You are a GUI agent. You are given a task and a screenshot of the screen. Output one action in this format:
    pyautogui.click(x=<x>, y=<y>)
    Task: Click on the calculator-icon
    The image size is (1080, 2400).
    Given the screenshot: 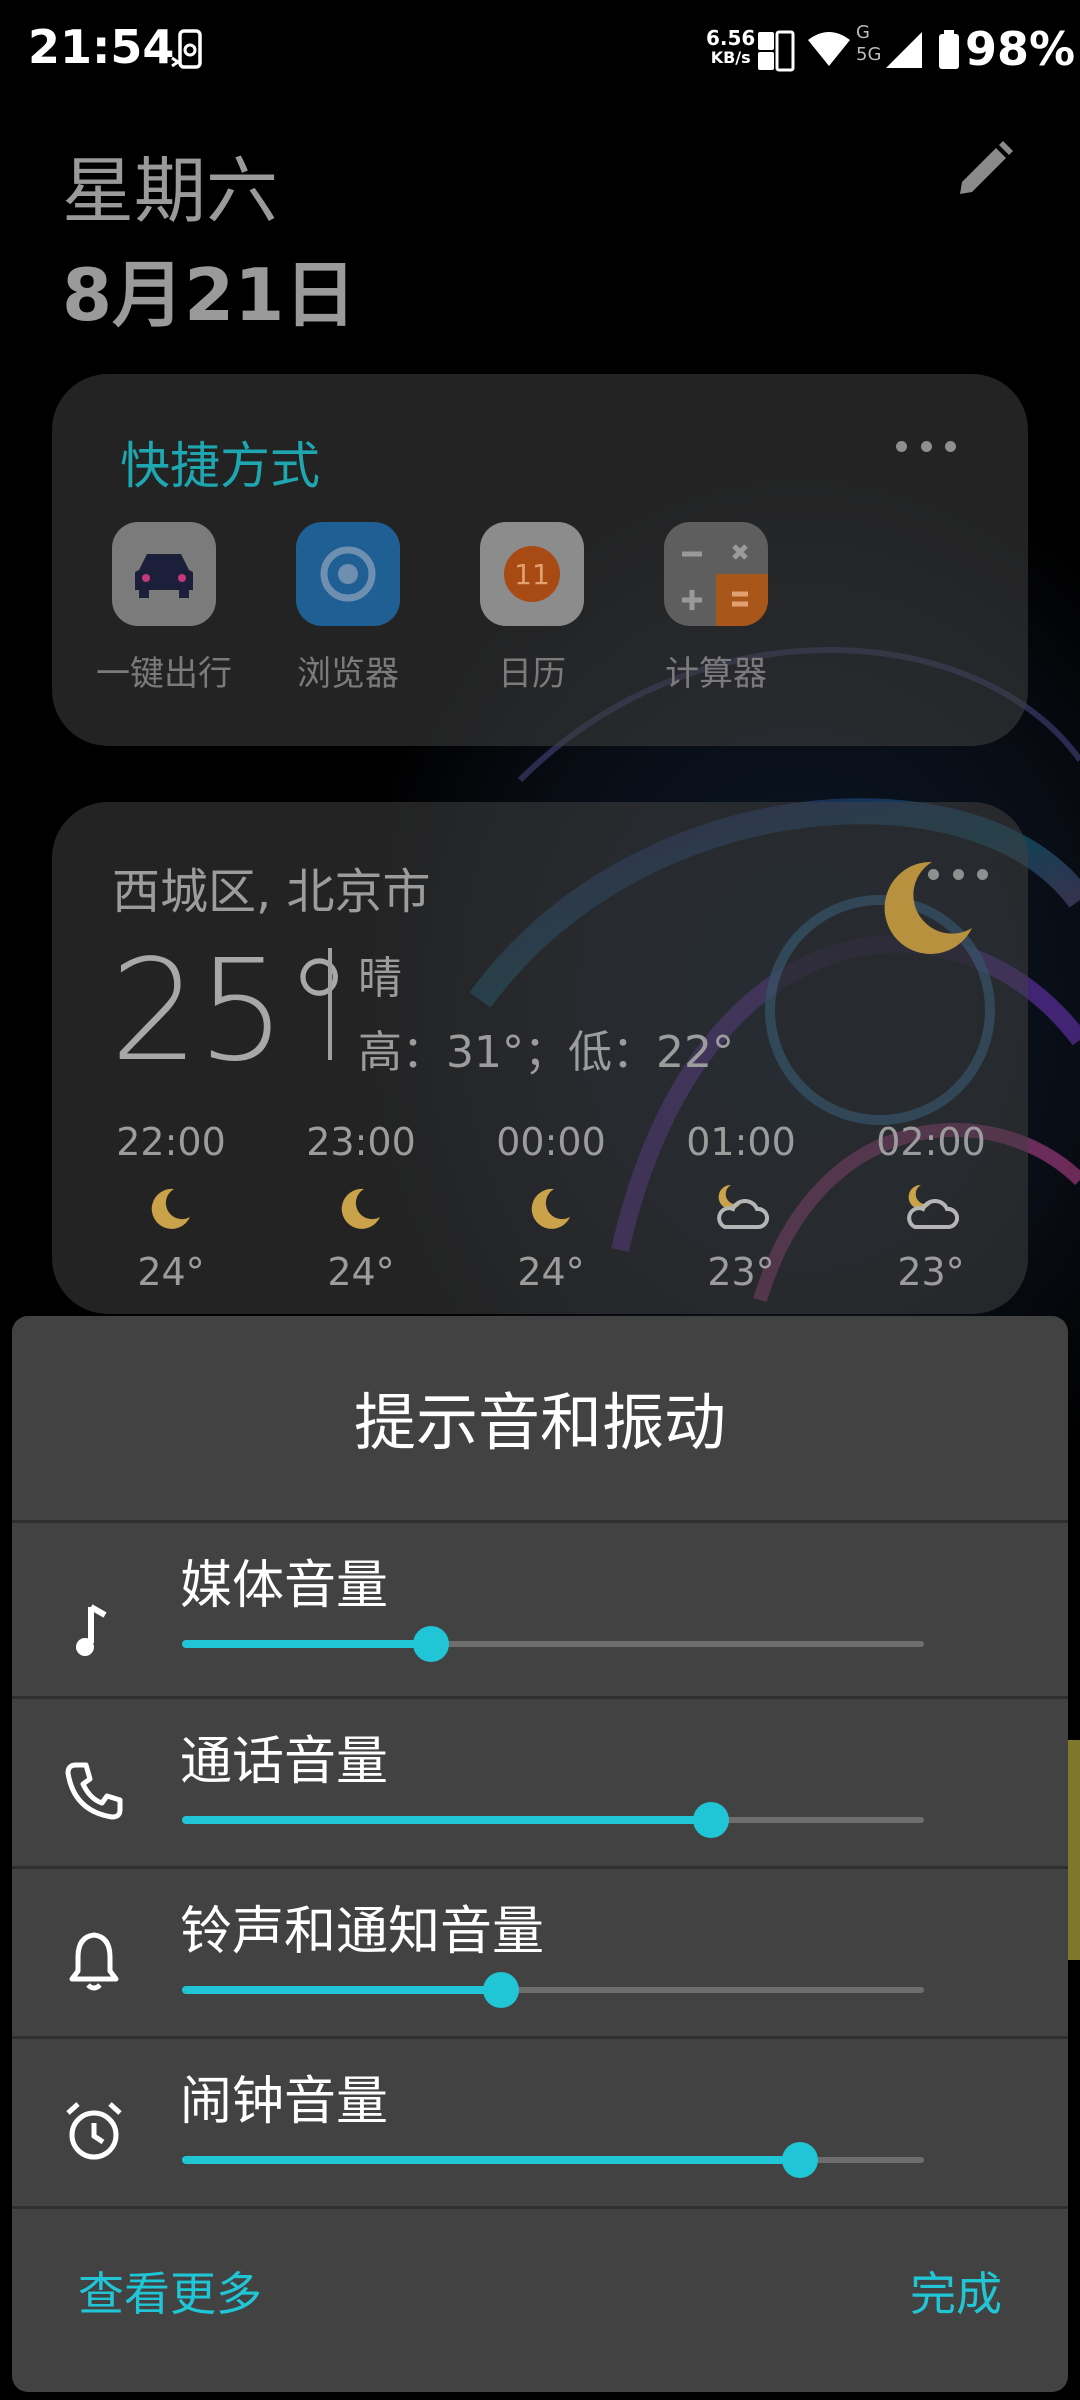 What is the action you would take?
    pyautogui.click(x=716, y=574)
    